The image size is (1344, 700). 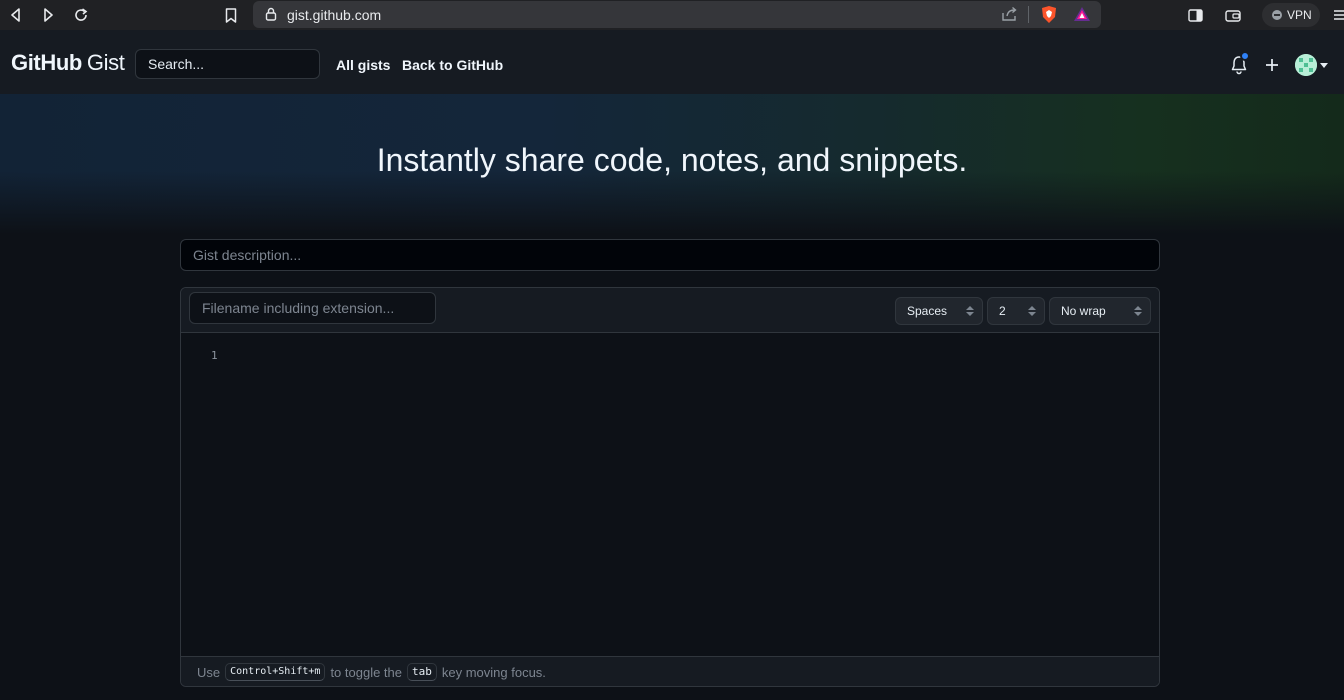 What do you see at coordinates (275, 672) in the screenshot?
I see `shortcut-kbd: Control+Shift+m` at bounding box center [275, 672].